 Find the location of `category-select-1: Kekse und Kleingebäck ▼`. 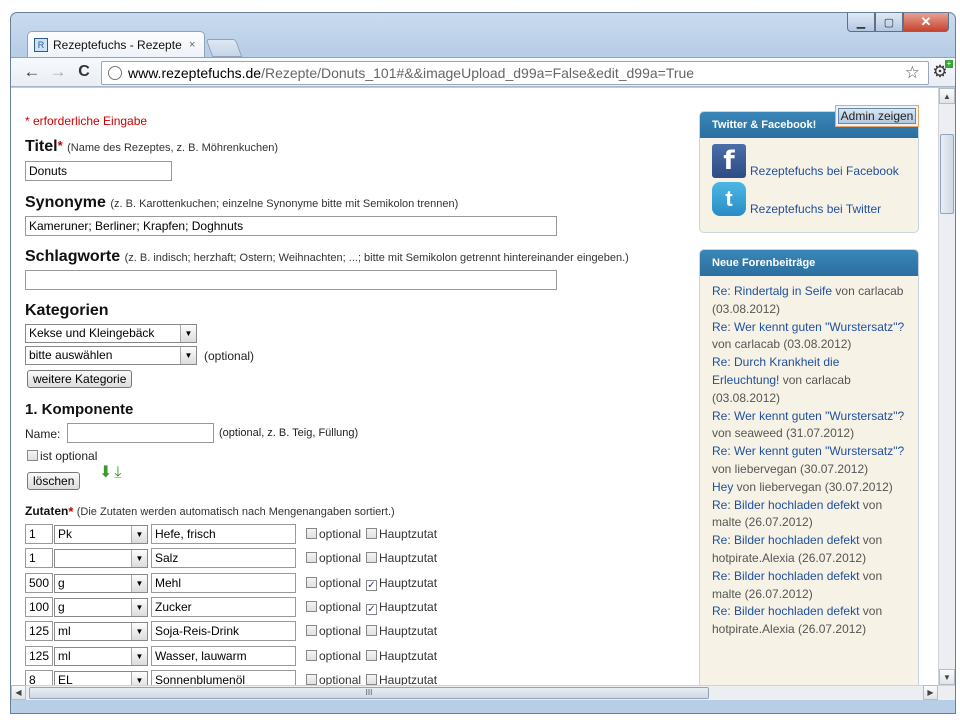

category-select-1: Kekse und Kleingebäck ▼ is located at coordinates (111, 333).